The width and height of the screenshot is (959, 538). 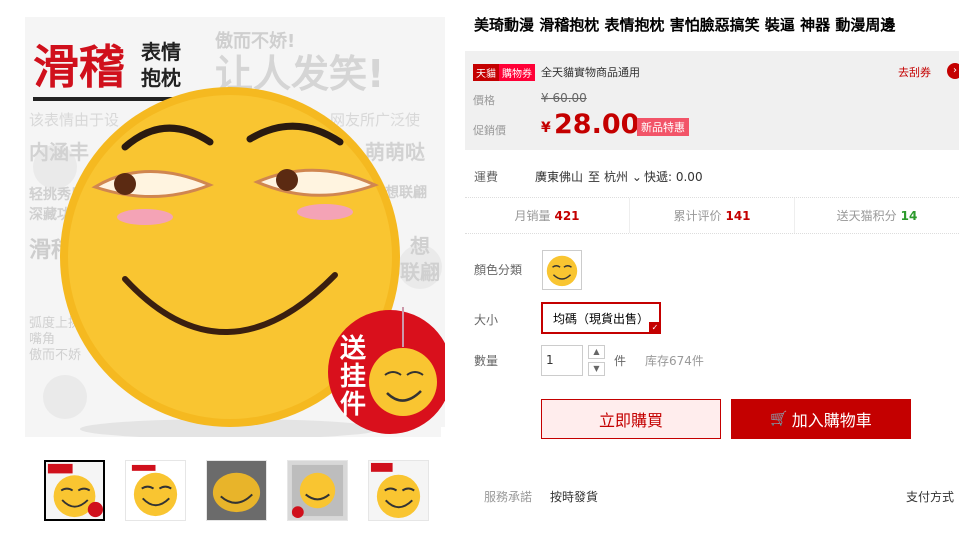 What do you see at coordinates (564, 98) in the screenshot?
I see `original-price: ¥ 60.00` at bounding box center [564, 98].